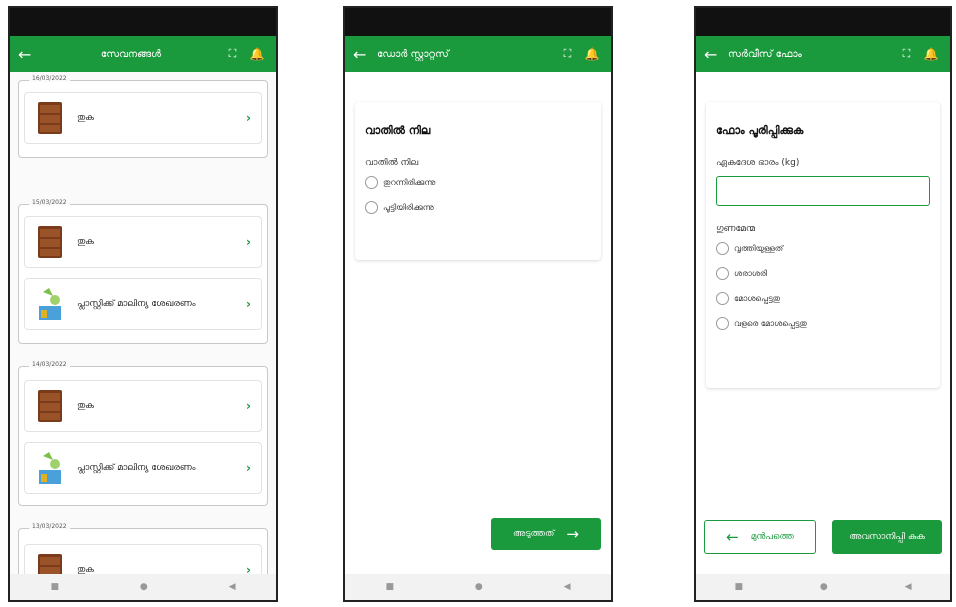  What do you see at coordinates (49, 78) in the screenshot?
I see `date-label: 16/03/2022` at bounding box center [49, 78].